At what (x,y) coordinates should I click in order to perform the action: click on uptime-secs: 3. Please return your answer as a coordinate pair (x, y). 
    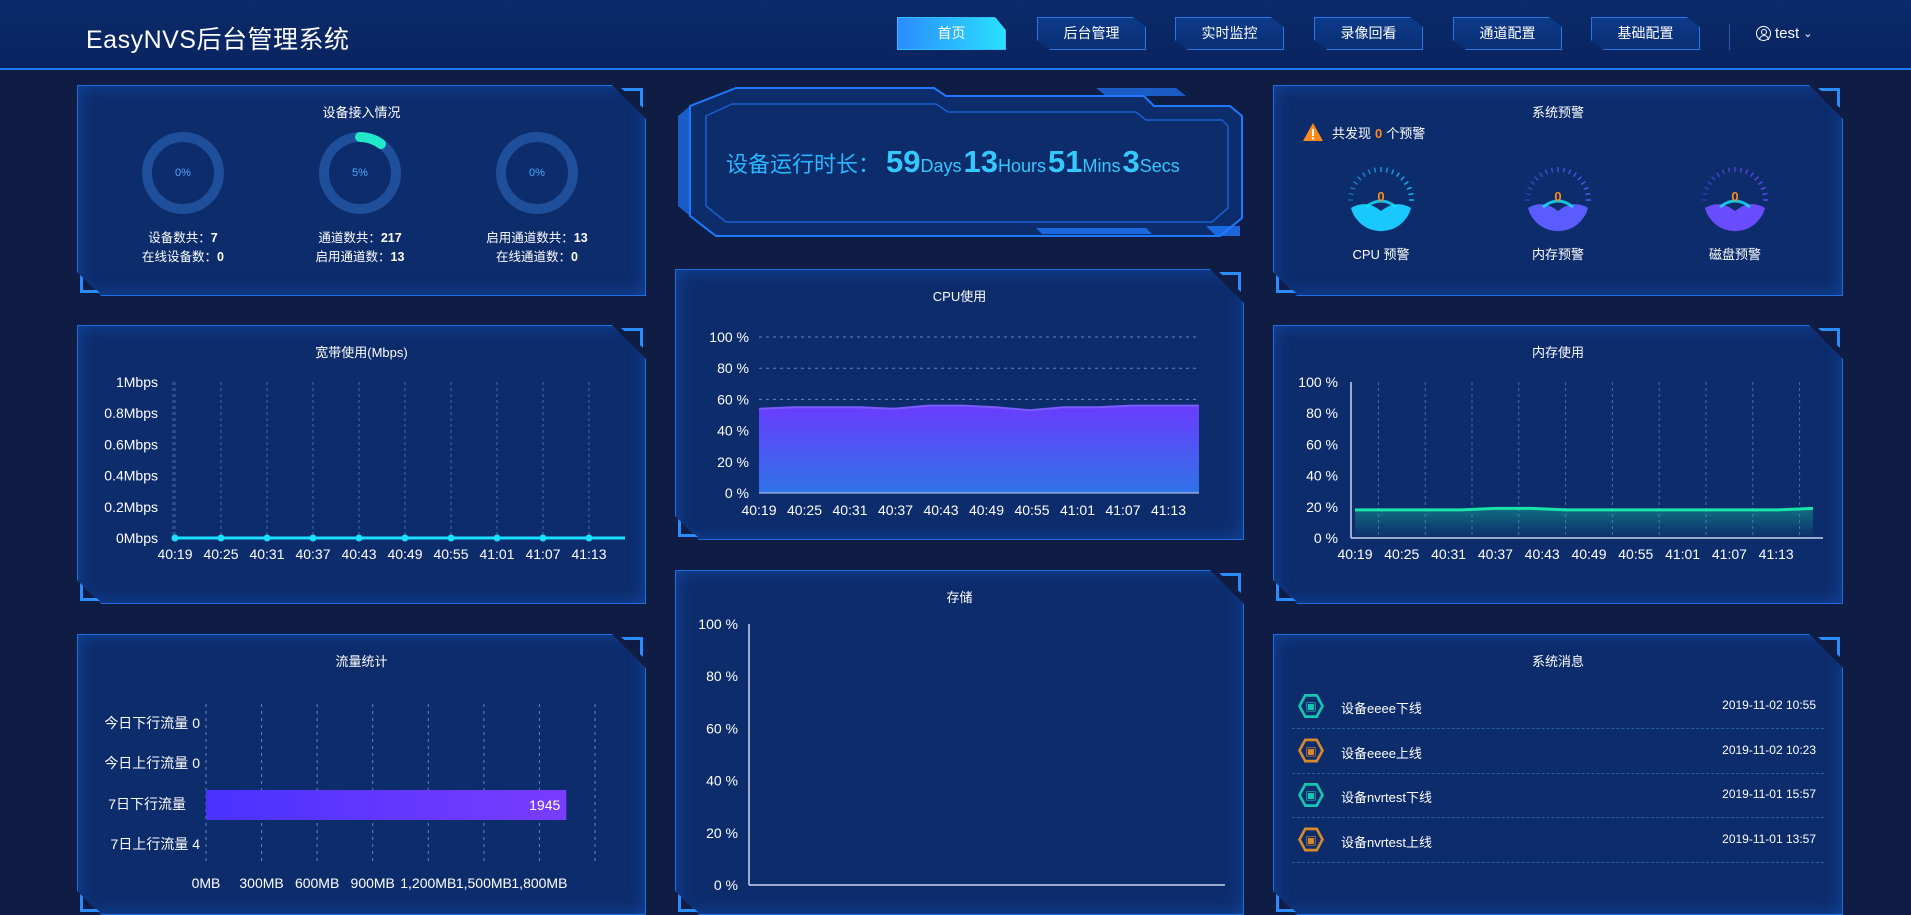
    Looking at the image, I should click on (1131, 161).